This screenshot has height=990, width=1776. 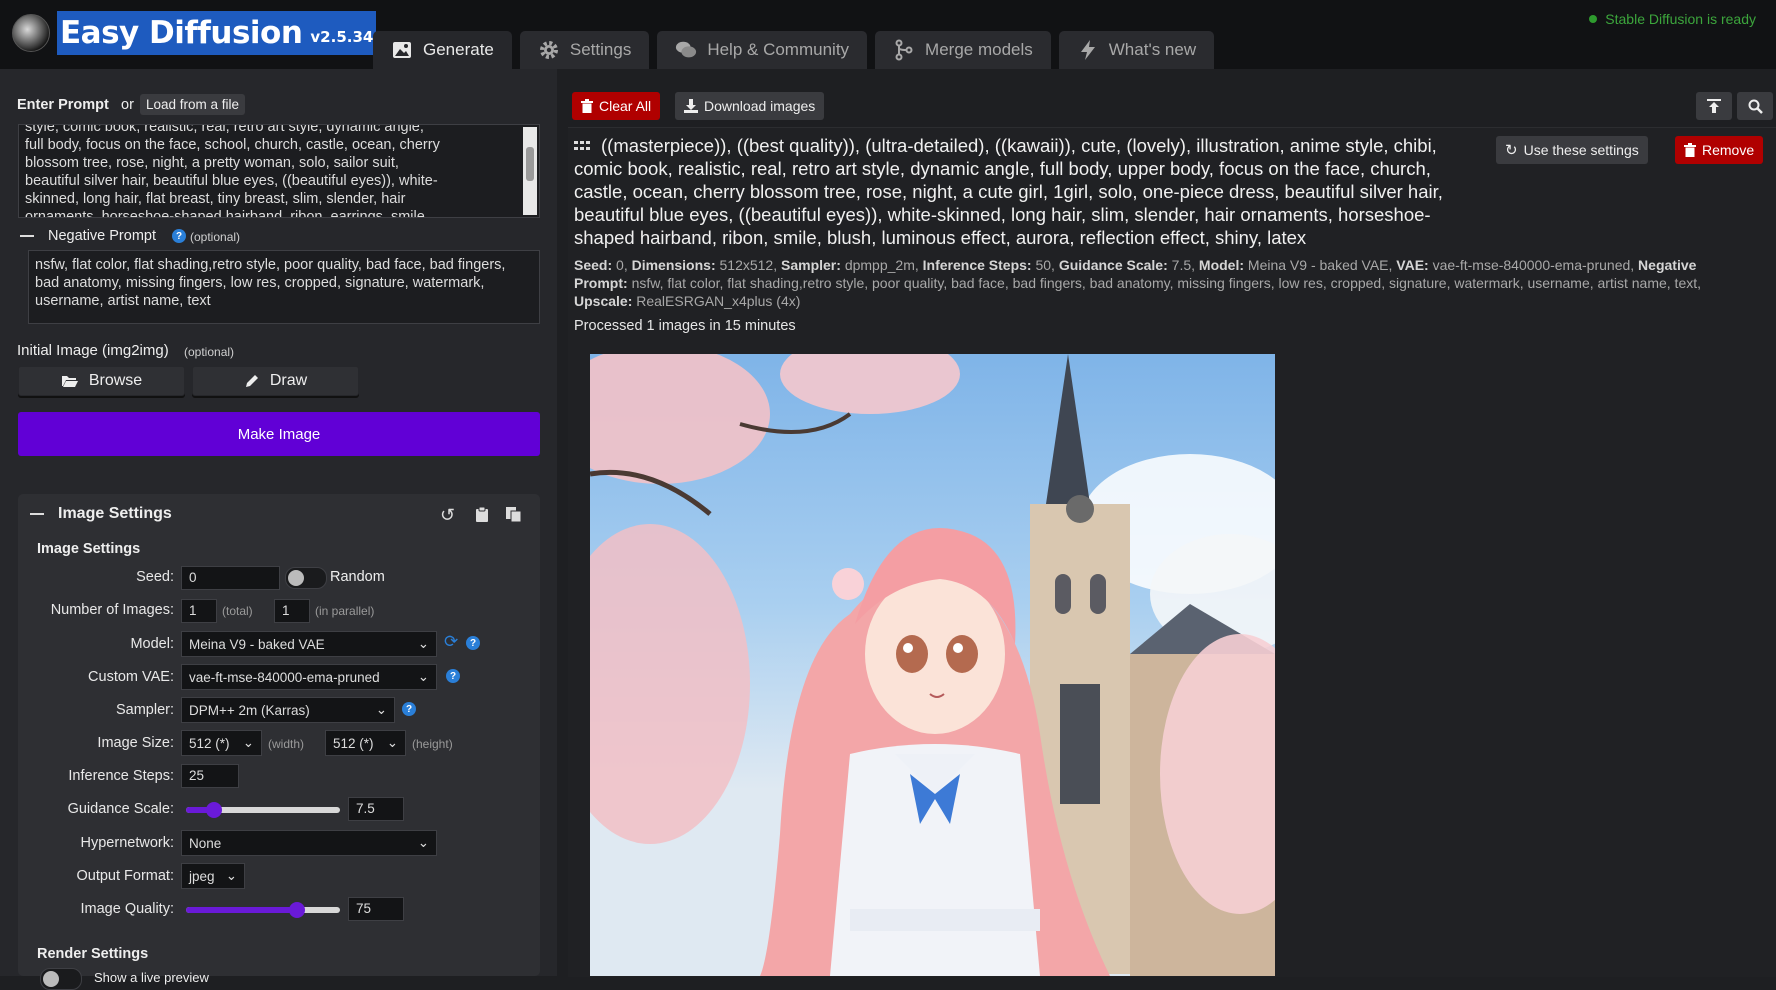 What do you see at coordinates (447, 515) in the screenshot?
I see `reset-icon: ↺` at bounding box center [447, 515].